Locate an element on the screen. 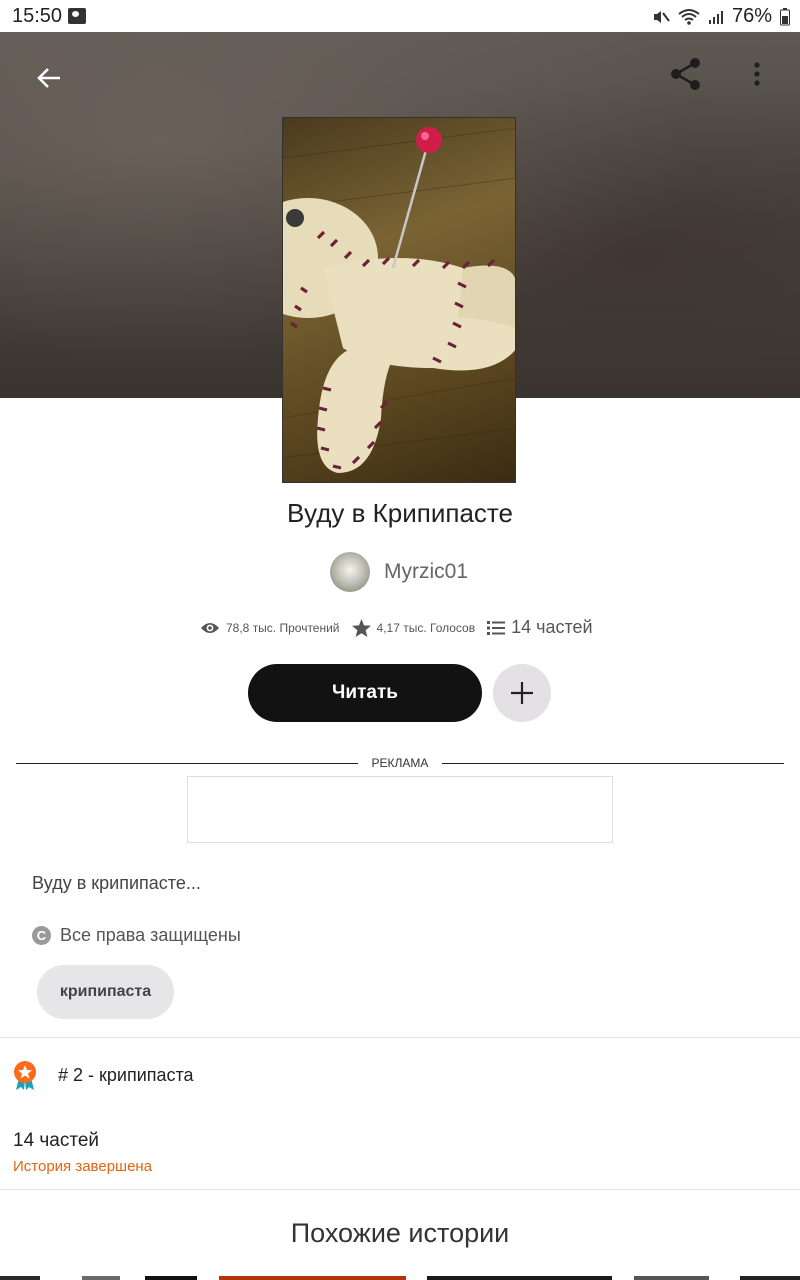 This screenshot has height=1280, width=800. plus-icon is located at coordinates (522, 693).